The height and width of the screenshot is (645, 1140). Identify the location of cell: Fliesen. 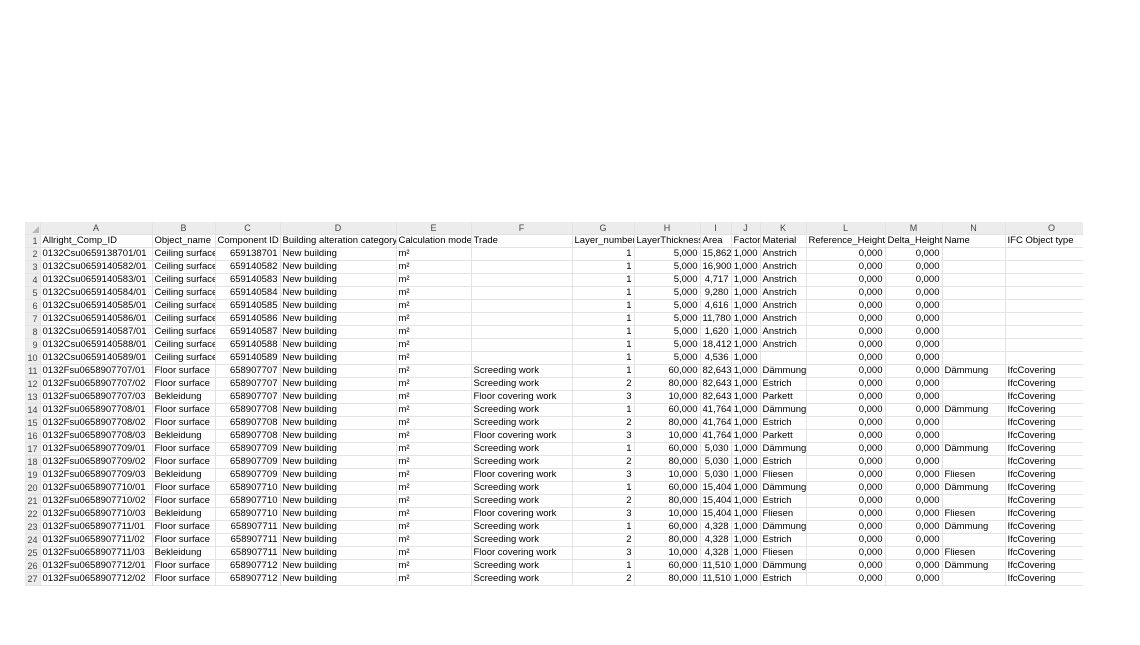
(974, 475).